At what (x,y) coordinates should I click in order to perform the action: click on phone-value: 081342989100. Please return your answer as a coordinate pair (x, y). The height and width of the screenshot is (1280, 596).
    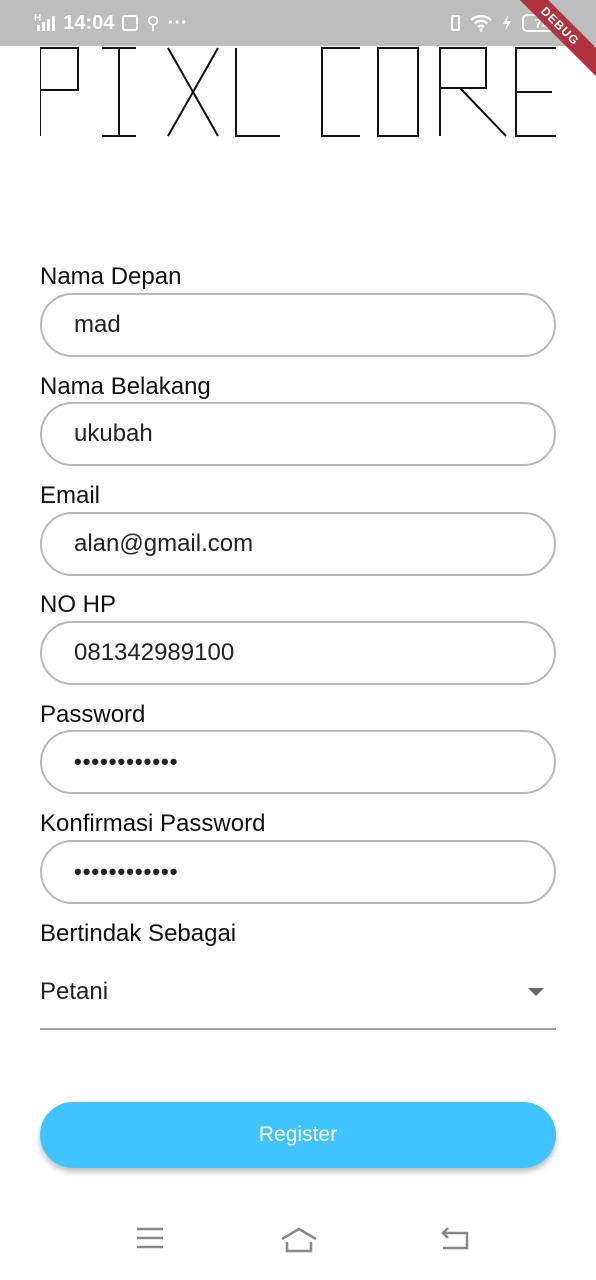
    Looking at the image, I should click on (154, 652).